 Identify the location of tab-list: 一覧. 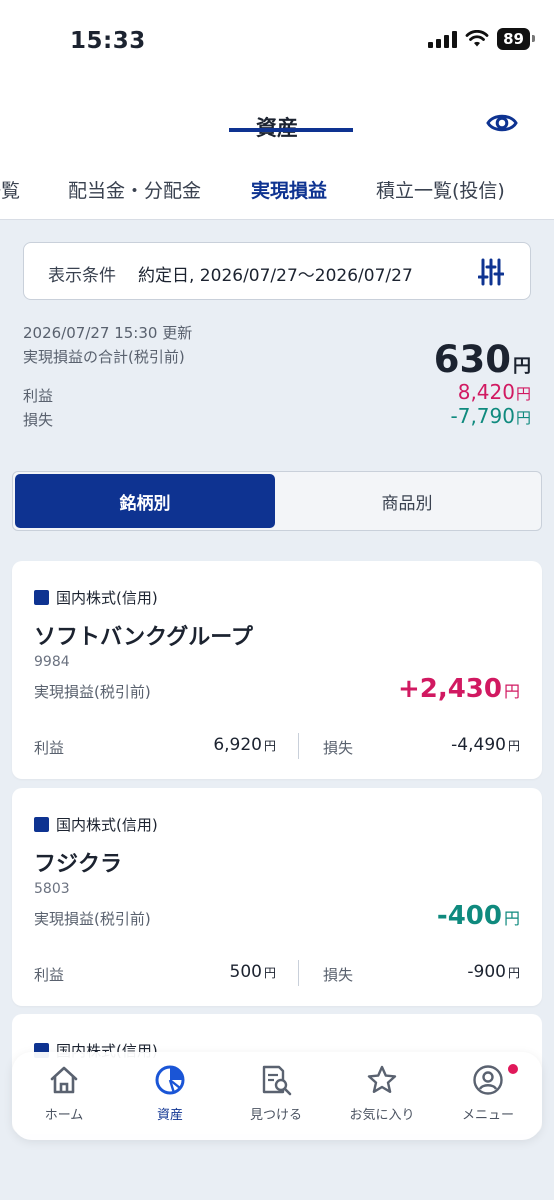
(10, 189).